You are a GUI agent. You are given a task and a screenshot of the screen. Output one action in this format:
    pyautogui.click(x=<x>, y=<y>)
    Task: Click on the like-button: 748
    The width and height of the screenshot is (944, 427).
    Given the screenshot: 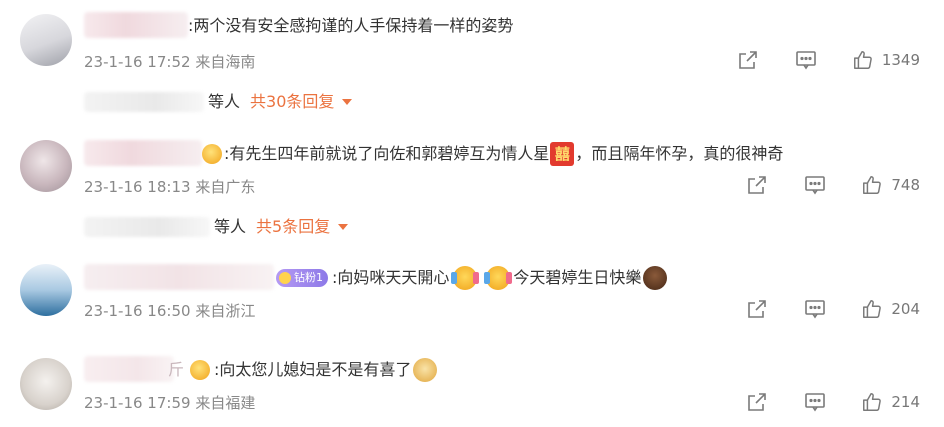 What is the action you would take?
    pyautogui.click(x=890, y=185)
    